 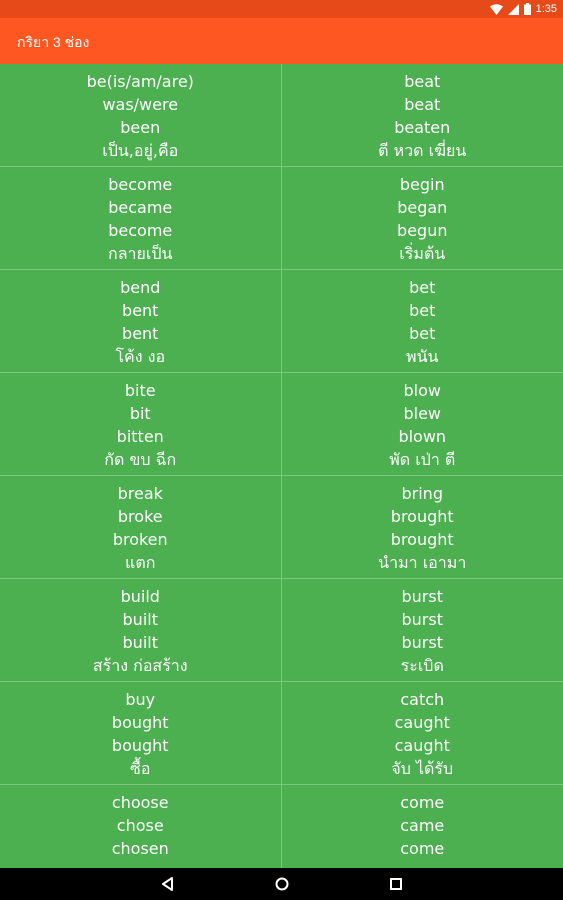 What do you see at coordinates (168, 884) in the screenshot?
I see `back-icon` at bounding box center [168, 884].